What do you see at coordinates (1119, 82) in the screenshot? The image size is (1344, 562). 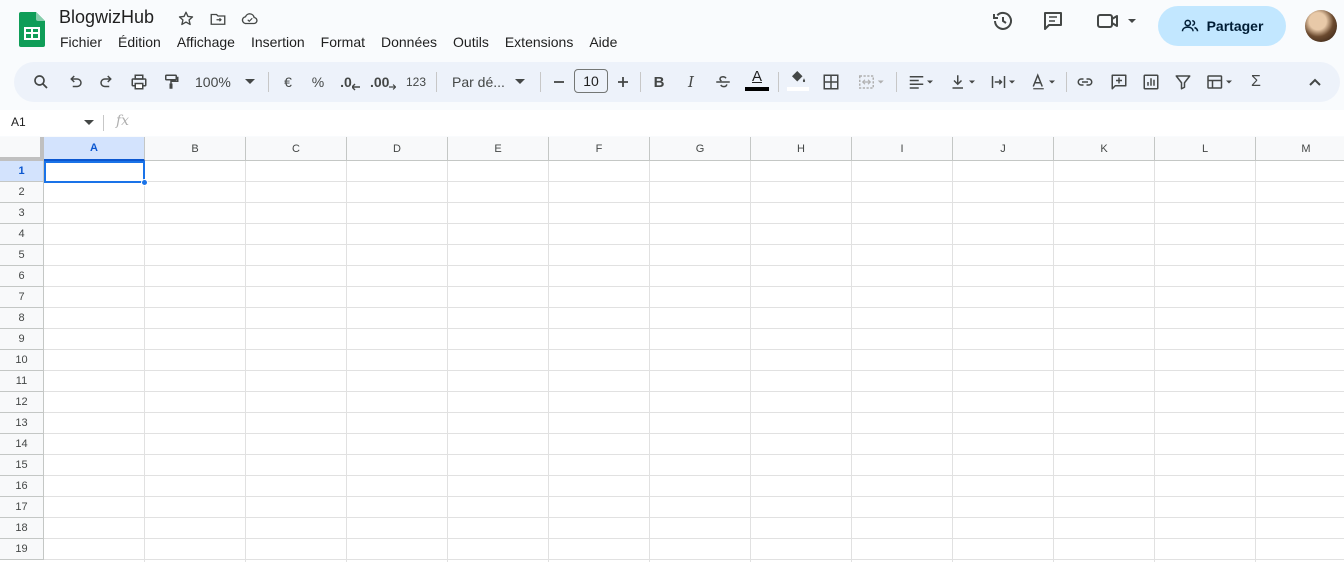 I see `add-comment-icon` at bounding box center [1119, 82].